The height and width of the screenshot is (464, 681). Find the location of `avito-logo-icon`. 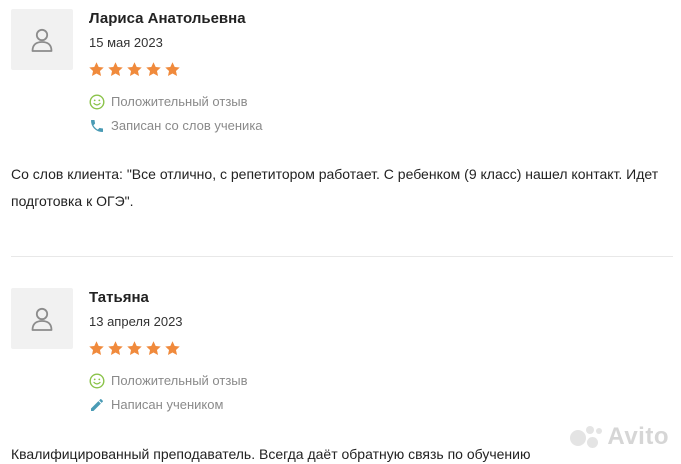

avito-logo-icon is located at coordinates (587, 437).